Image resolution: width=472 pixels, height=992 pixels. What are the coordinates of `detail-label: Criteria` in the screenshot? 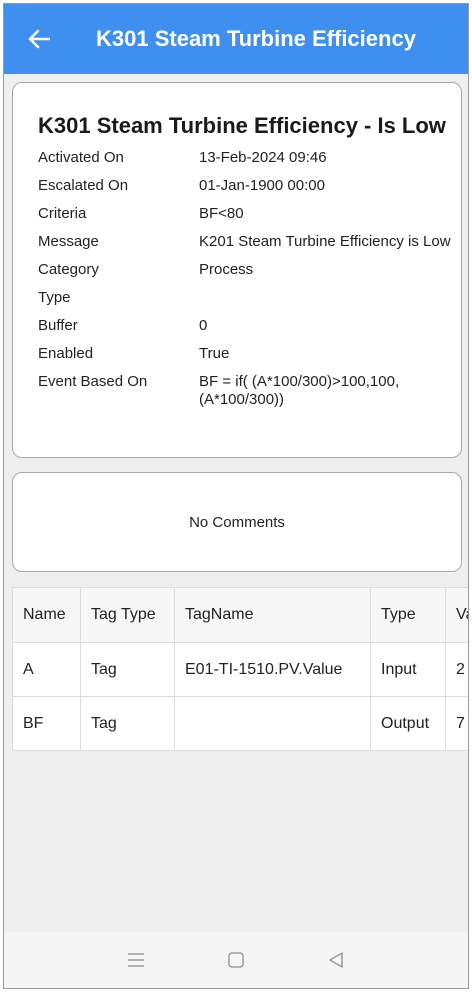 It's located at (62, 213).